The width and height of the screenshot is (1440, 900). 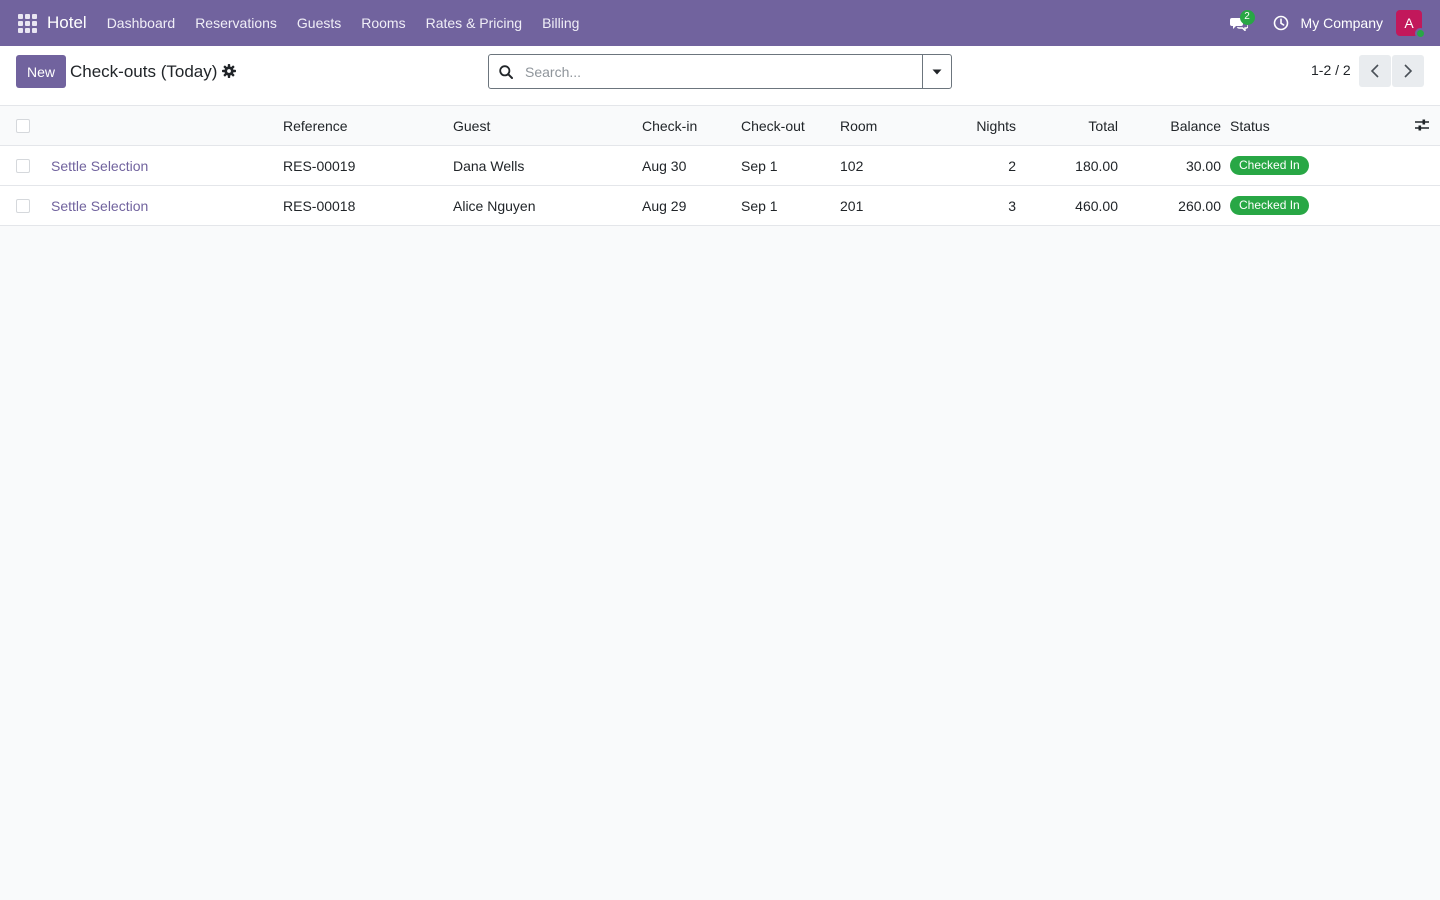 What do you see at coordinates (383, 23) in the screenshot?
I see `menu-item-rooms: Rooms` at bounding box center [383, 23].